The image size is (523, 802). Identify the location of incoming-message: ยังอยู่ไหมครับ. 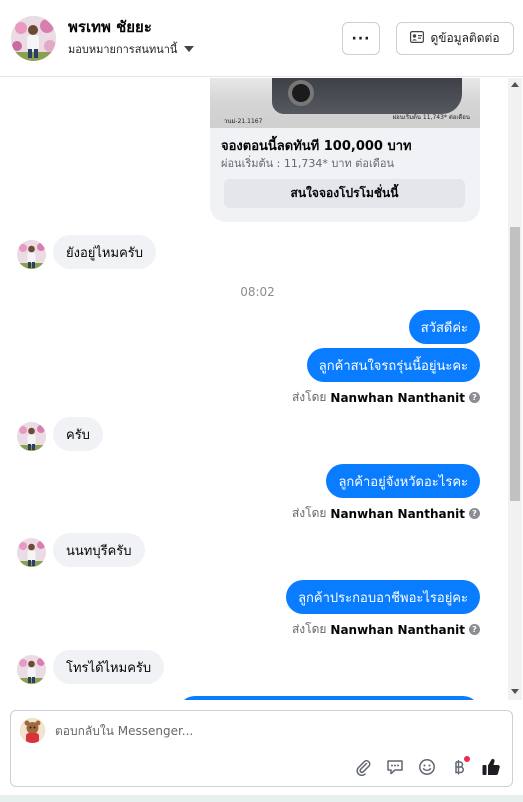
(104, 252).